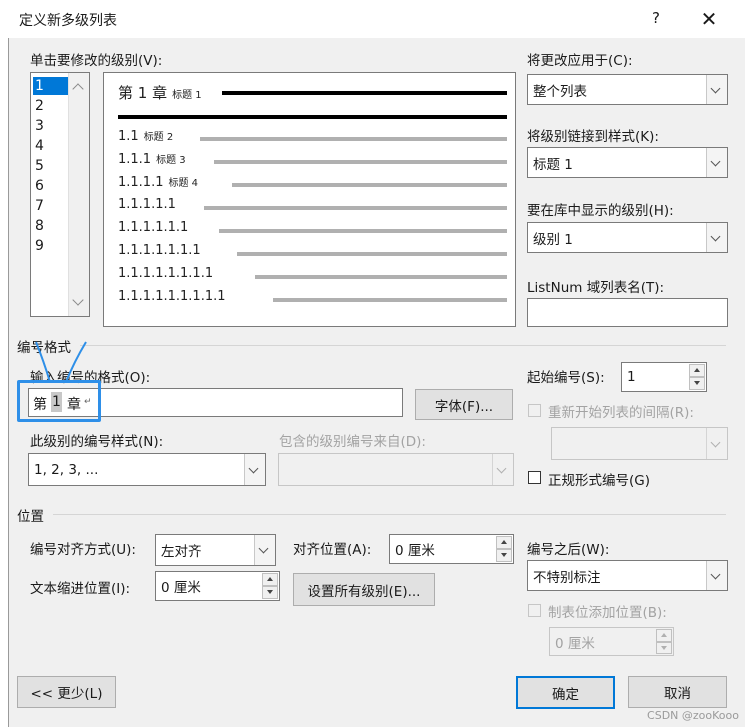  Describe the element at coordinates (51, 206) in the screenshot. I see `level-item: 7` at that location.